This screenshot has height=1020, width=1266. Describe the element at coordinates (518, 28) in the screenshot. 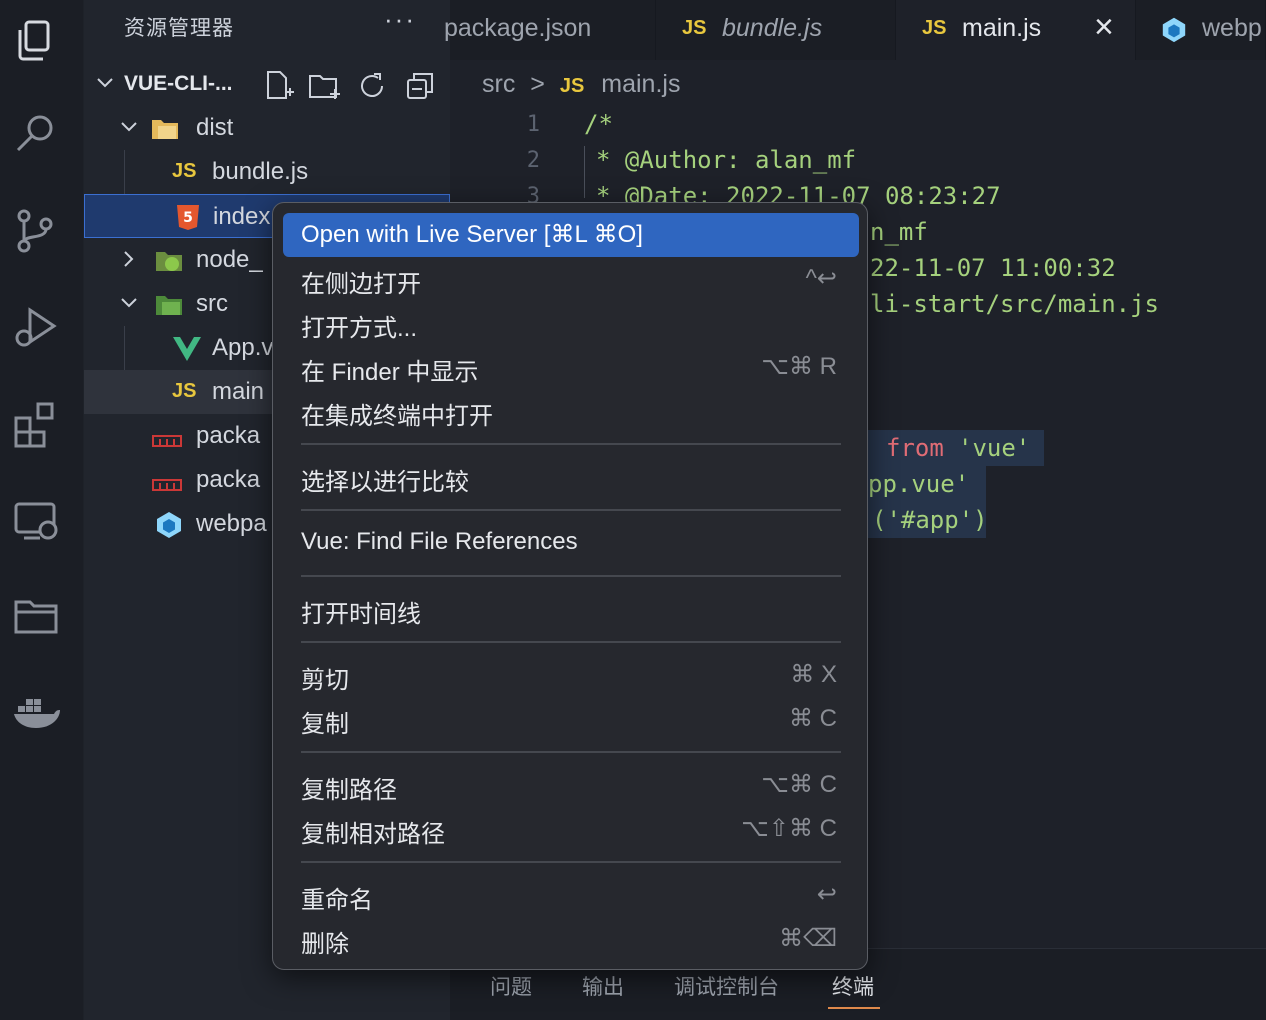

I see `tab-label: package.json` at that location.